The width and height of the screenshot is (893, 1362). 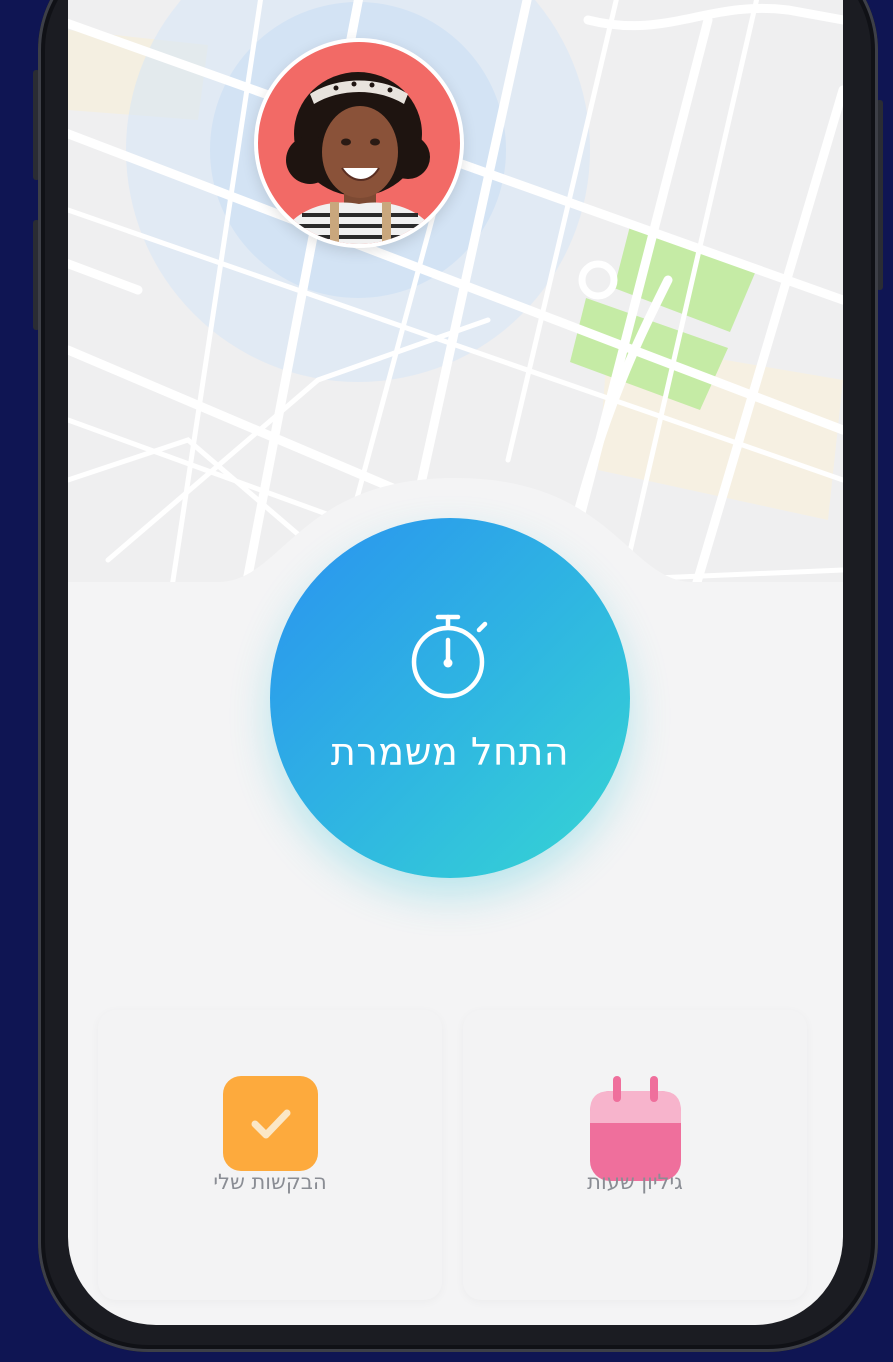 I want to click on checkmark-icon, so click(x=270, y=1125).